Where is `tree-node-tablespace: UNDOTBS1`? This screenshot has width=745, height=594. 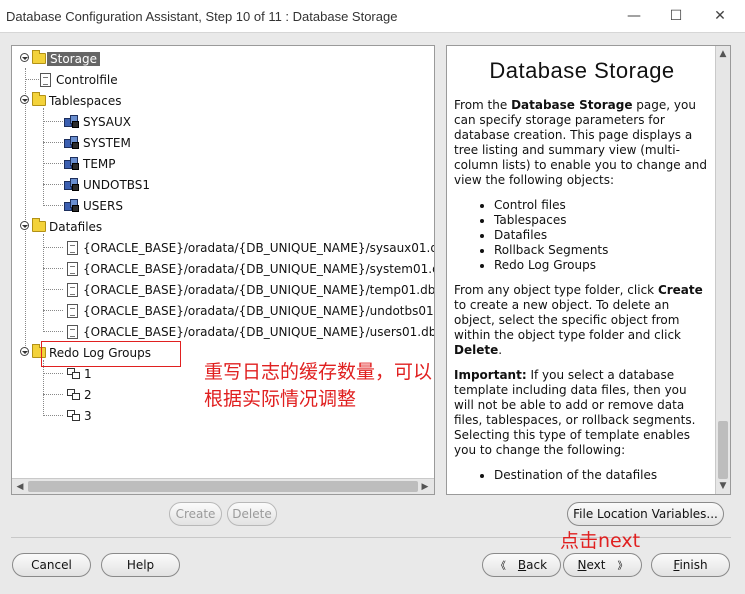
tree-node-tablespace: UNDOTBS1 is located at coordinates (108, 184).